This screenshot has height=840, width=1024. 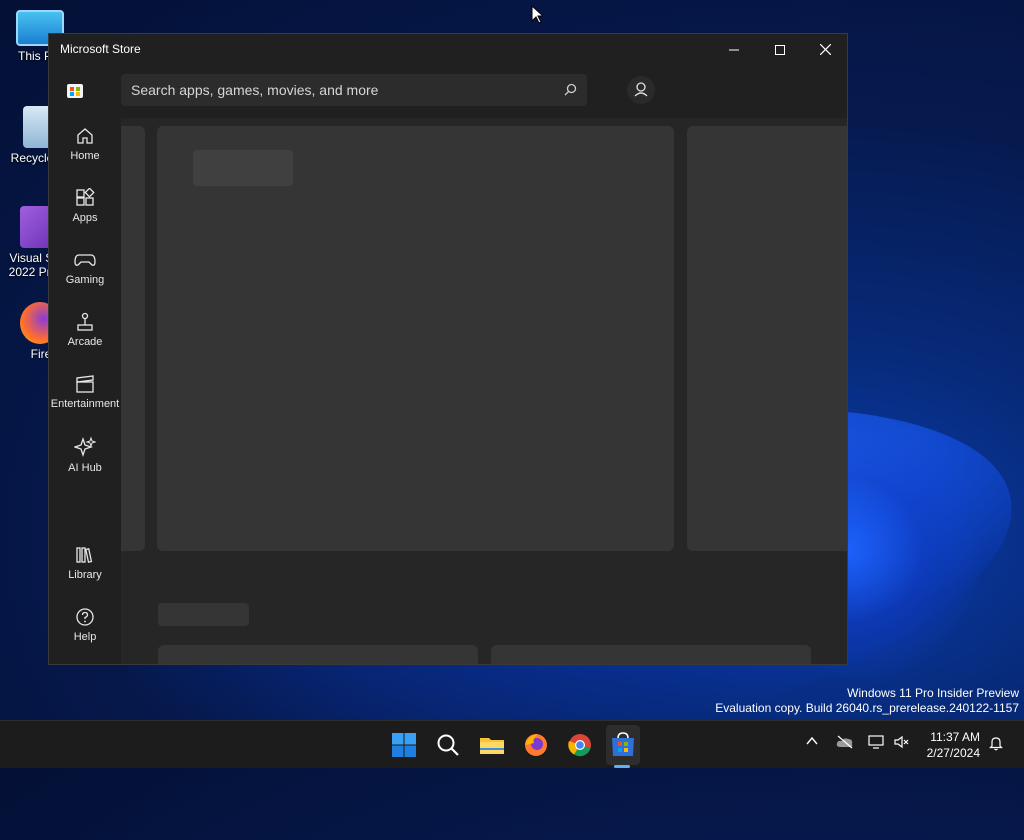 I want to click on nav-item-entertainment: Entertainment, so click(x=85, y=392).